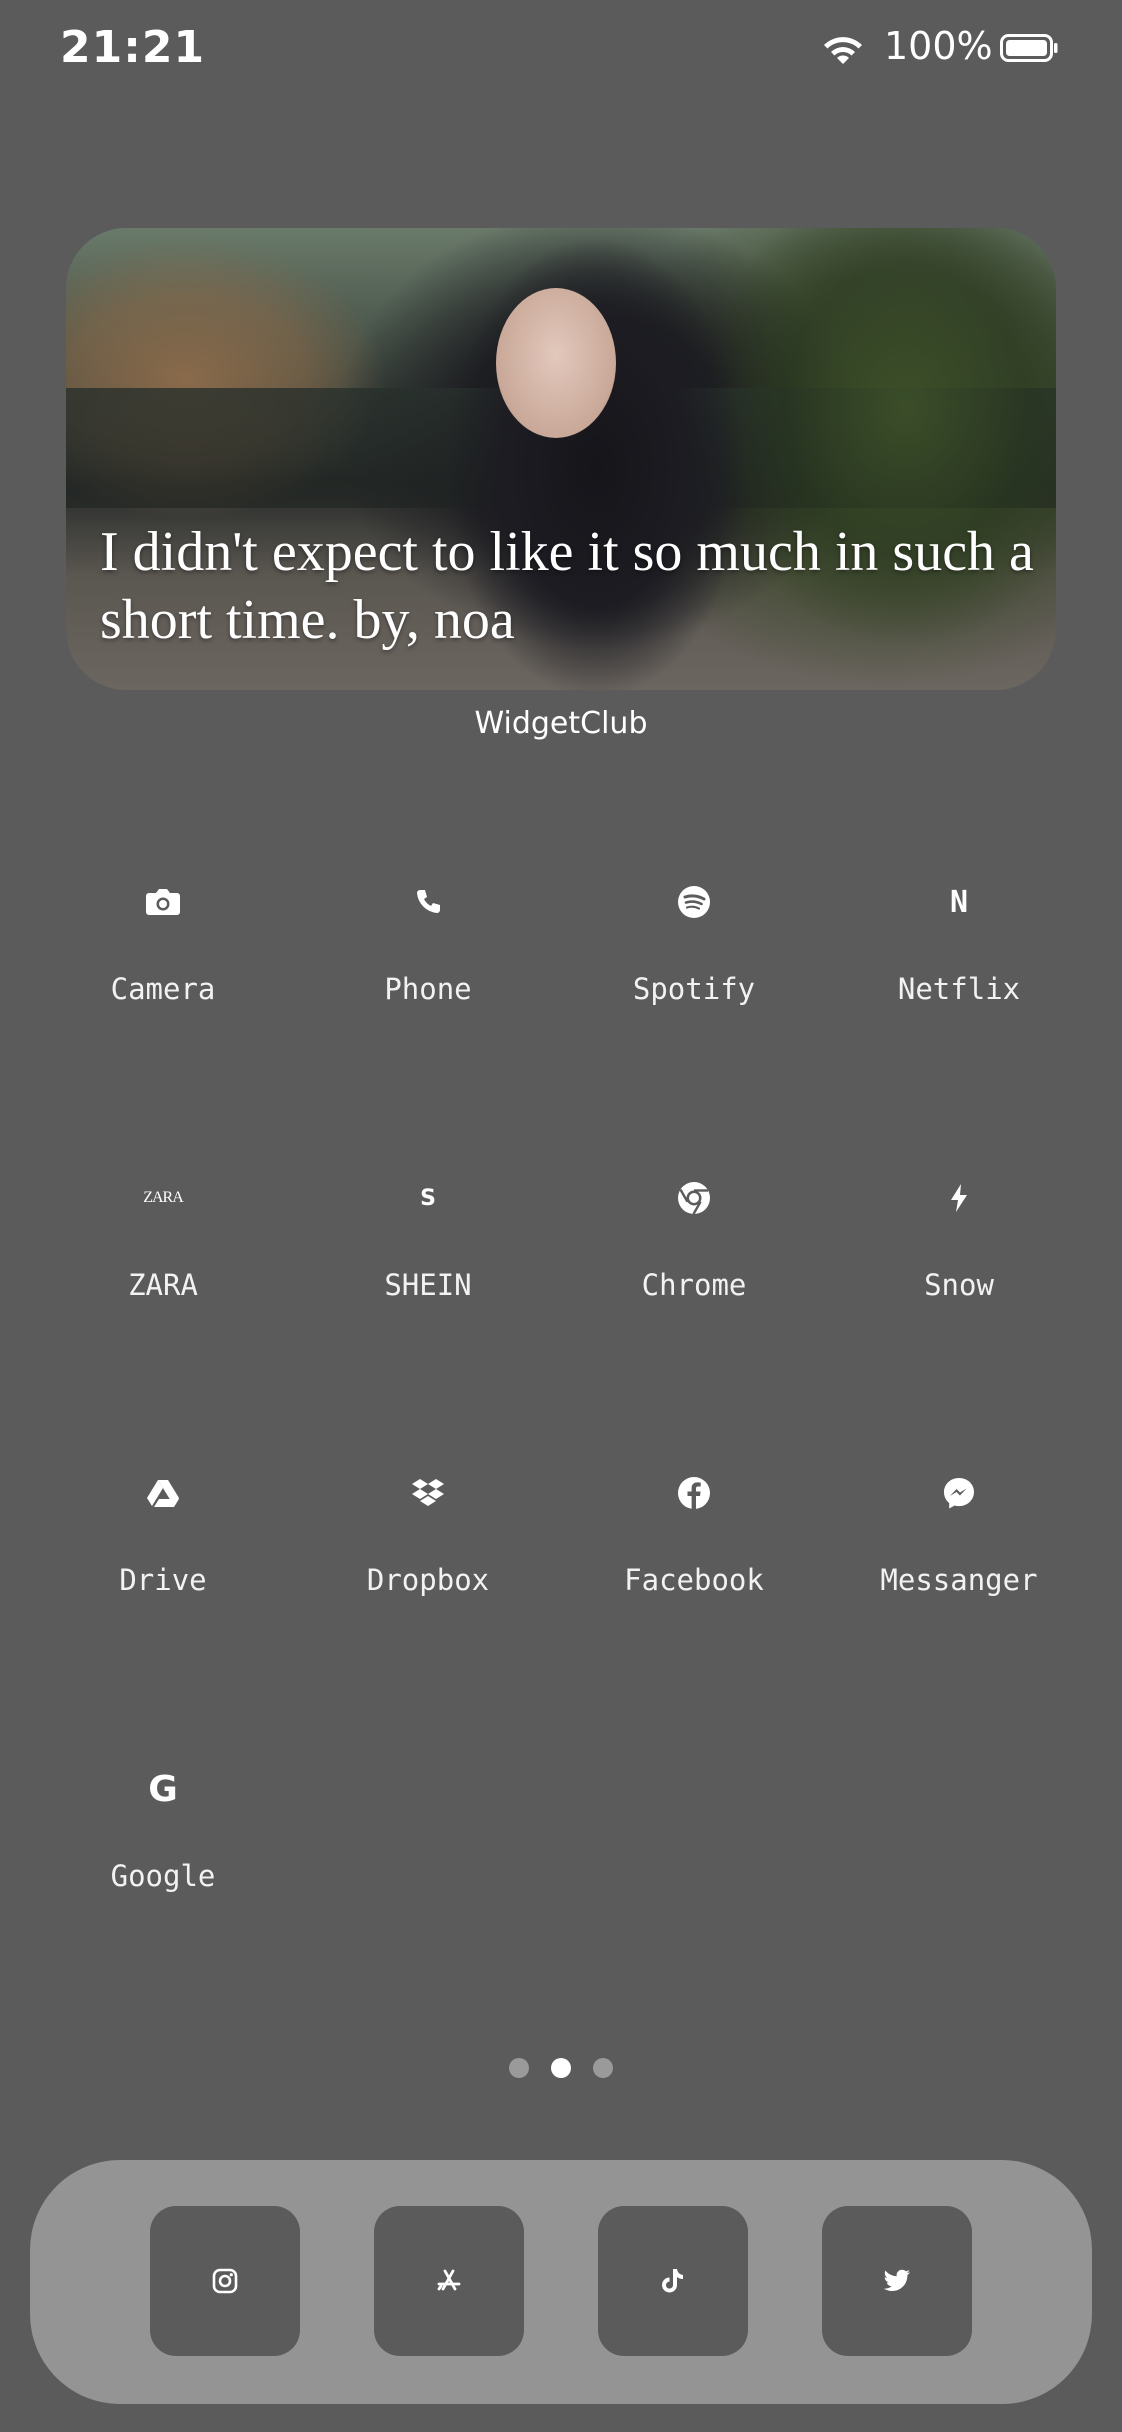  I want to click on app-drive: Drive, so click(163, 1563).